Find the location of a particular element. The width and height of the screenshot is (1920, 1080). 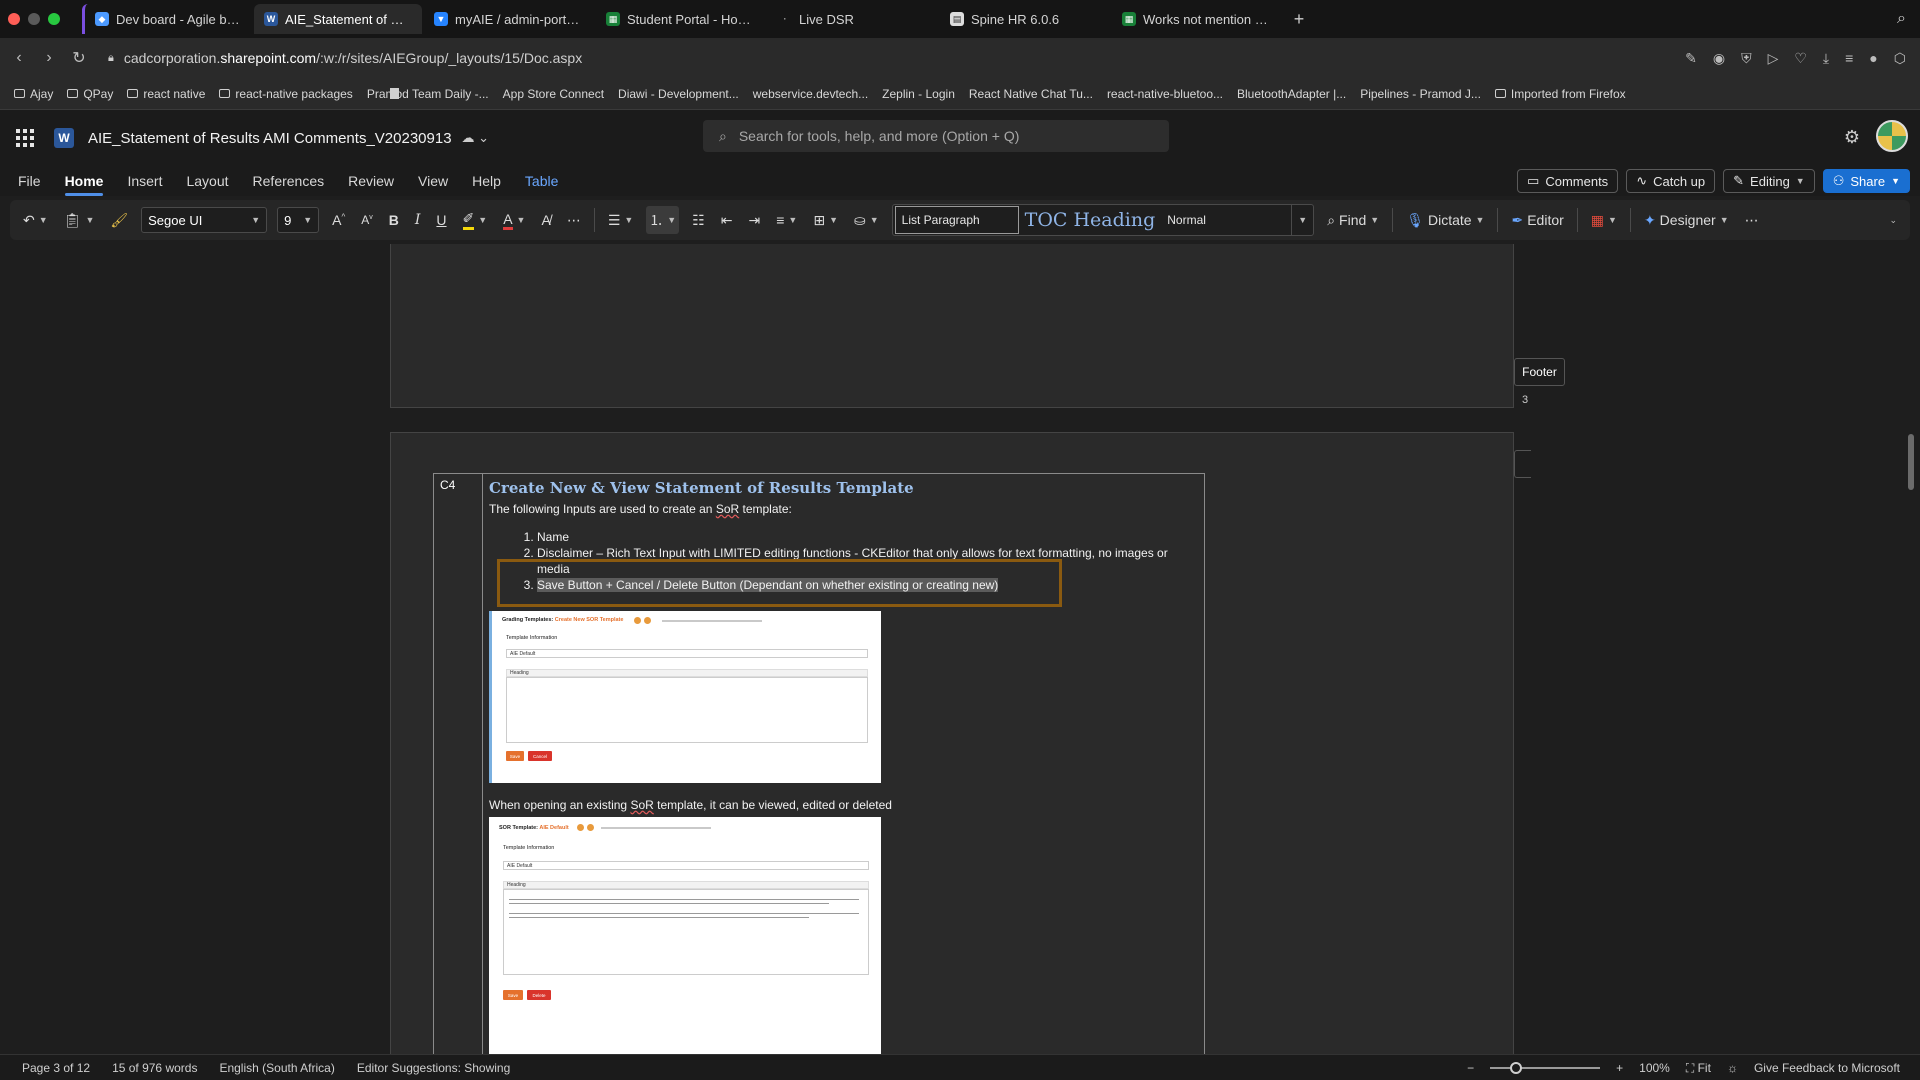

download-icon: ⤓ is located at coordinates (1826, 58).